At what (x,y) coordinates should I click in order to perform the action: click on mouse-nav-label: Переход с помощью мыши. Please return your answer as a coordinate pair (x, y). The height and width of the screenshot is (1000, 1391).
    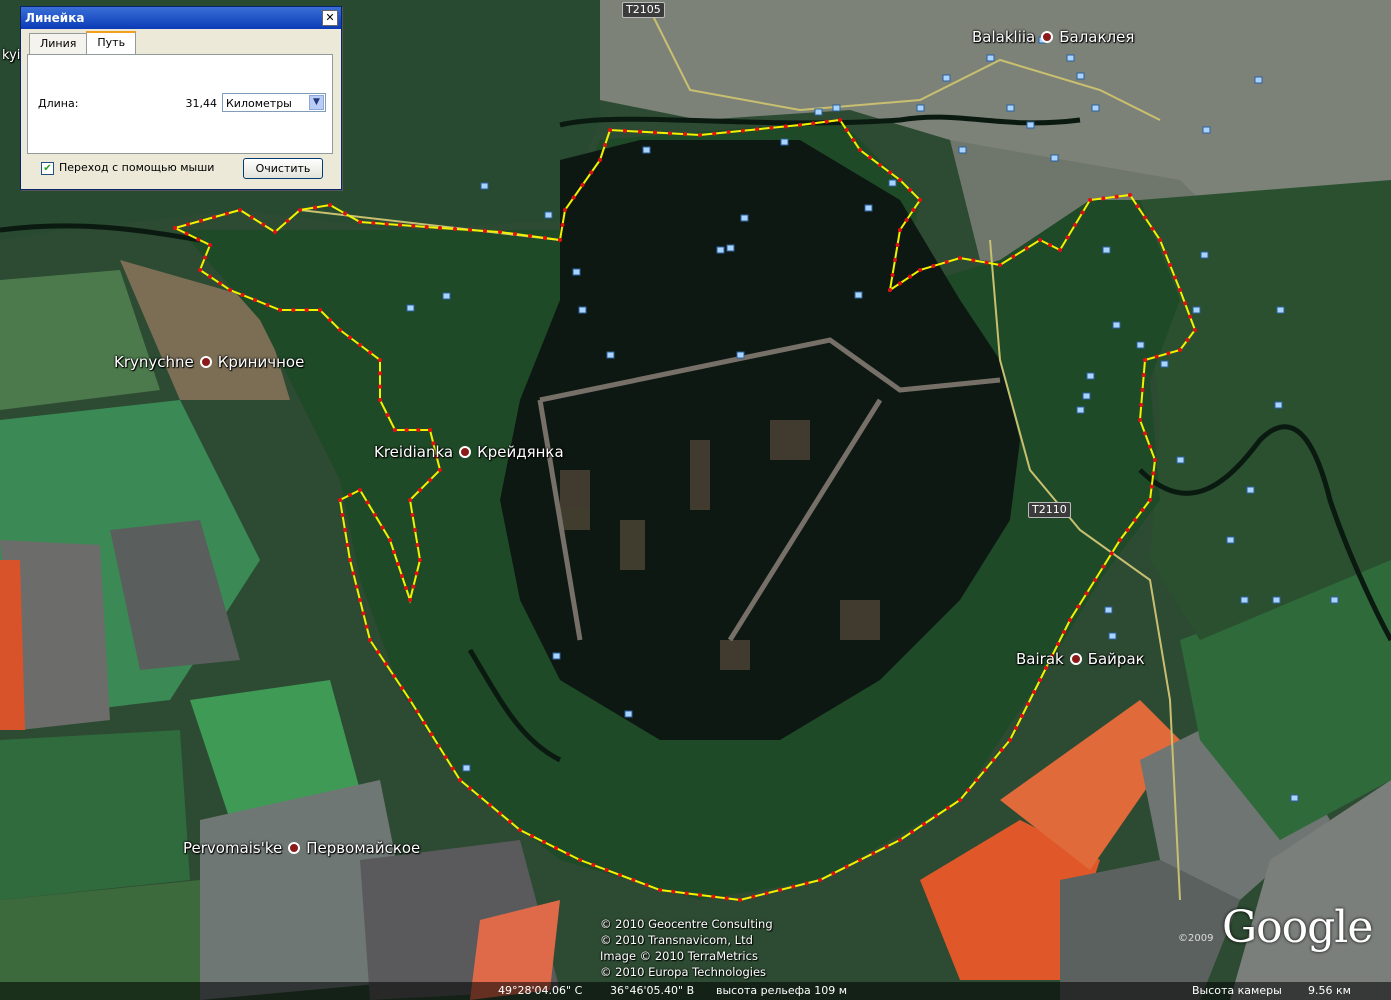
    Looking at the image, I should click on (137, 167).